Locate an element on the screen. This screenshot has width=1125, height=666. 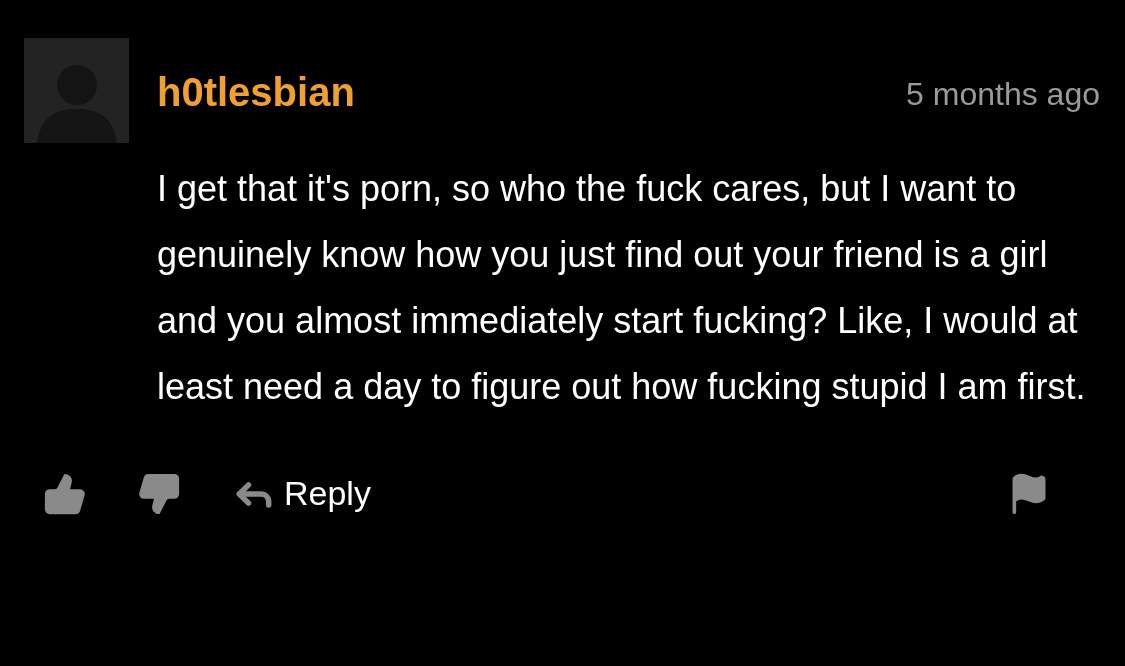
reply-button: Reply is located at coordinates (301, 493).